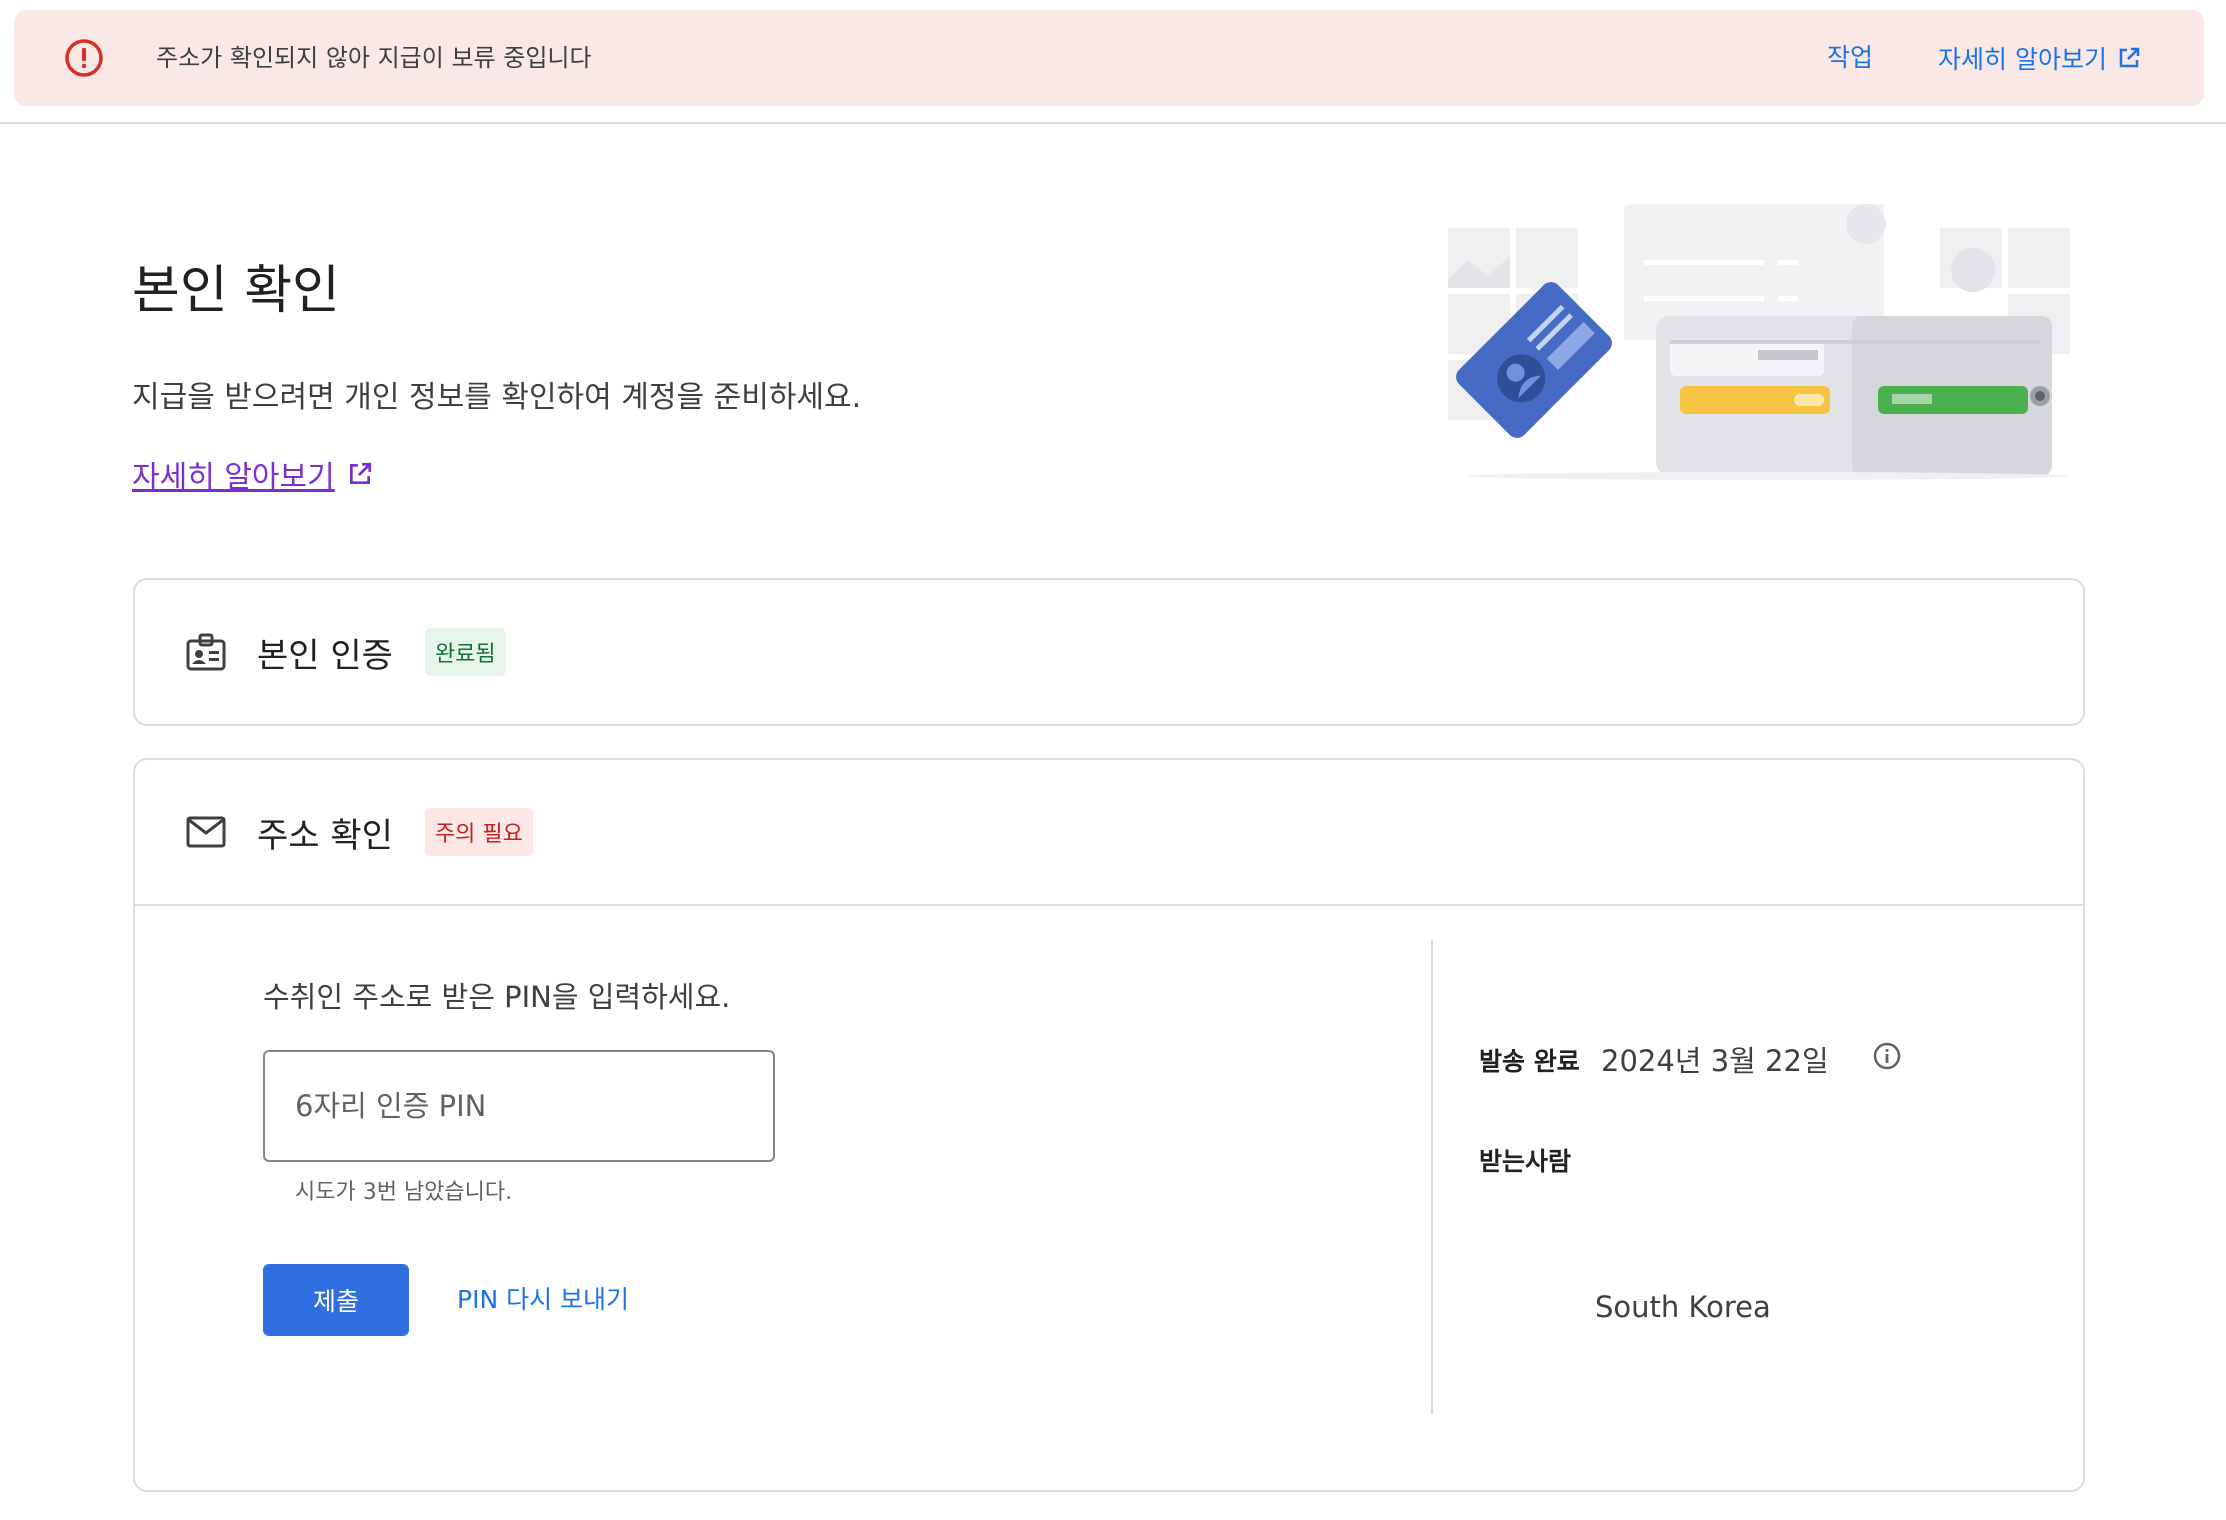 Image resolution: width=2226 pixels, height=1520 pixels. I want to click on banner-learn-more-link: 자세히 알아보기, so click(2039, 58).